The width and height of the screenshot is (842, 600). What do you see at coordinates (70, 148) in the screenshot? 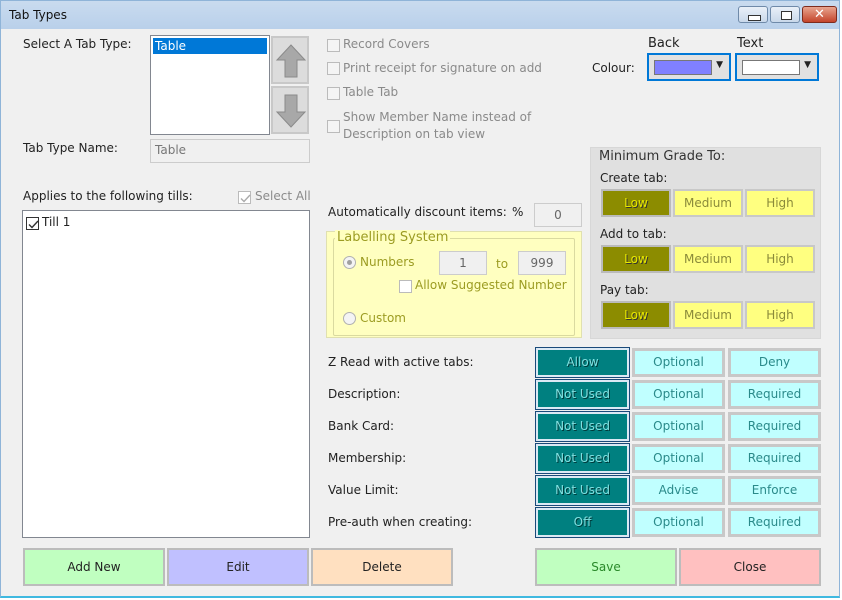
I see `tab-type-name-label: Tab Type Name:` at bounding box center [70, 148].